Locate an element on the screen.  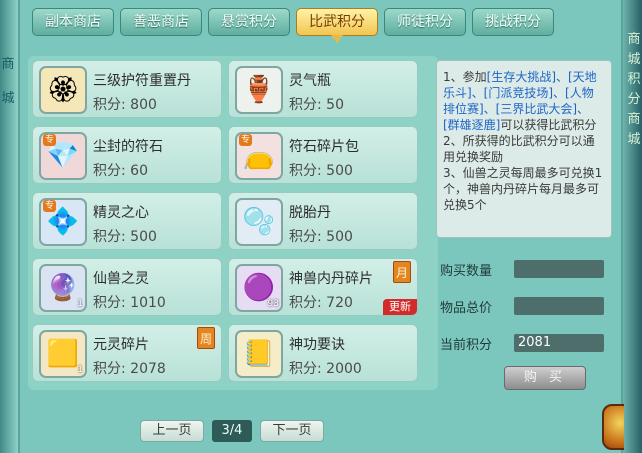
item-name: 脱胎丹 is located at coordinates (310, 213).